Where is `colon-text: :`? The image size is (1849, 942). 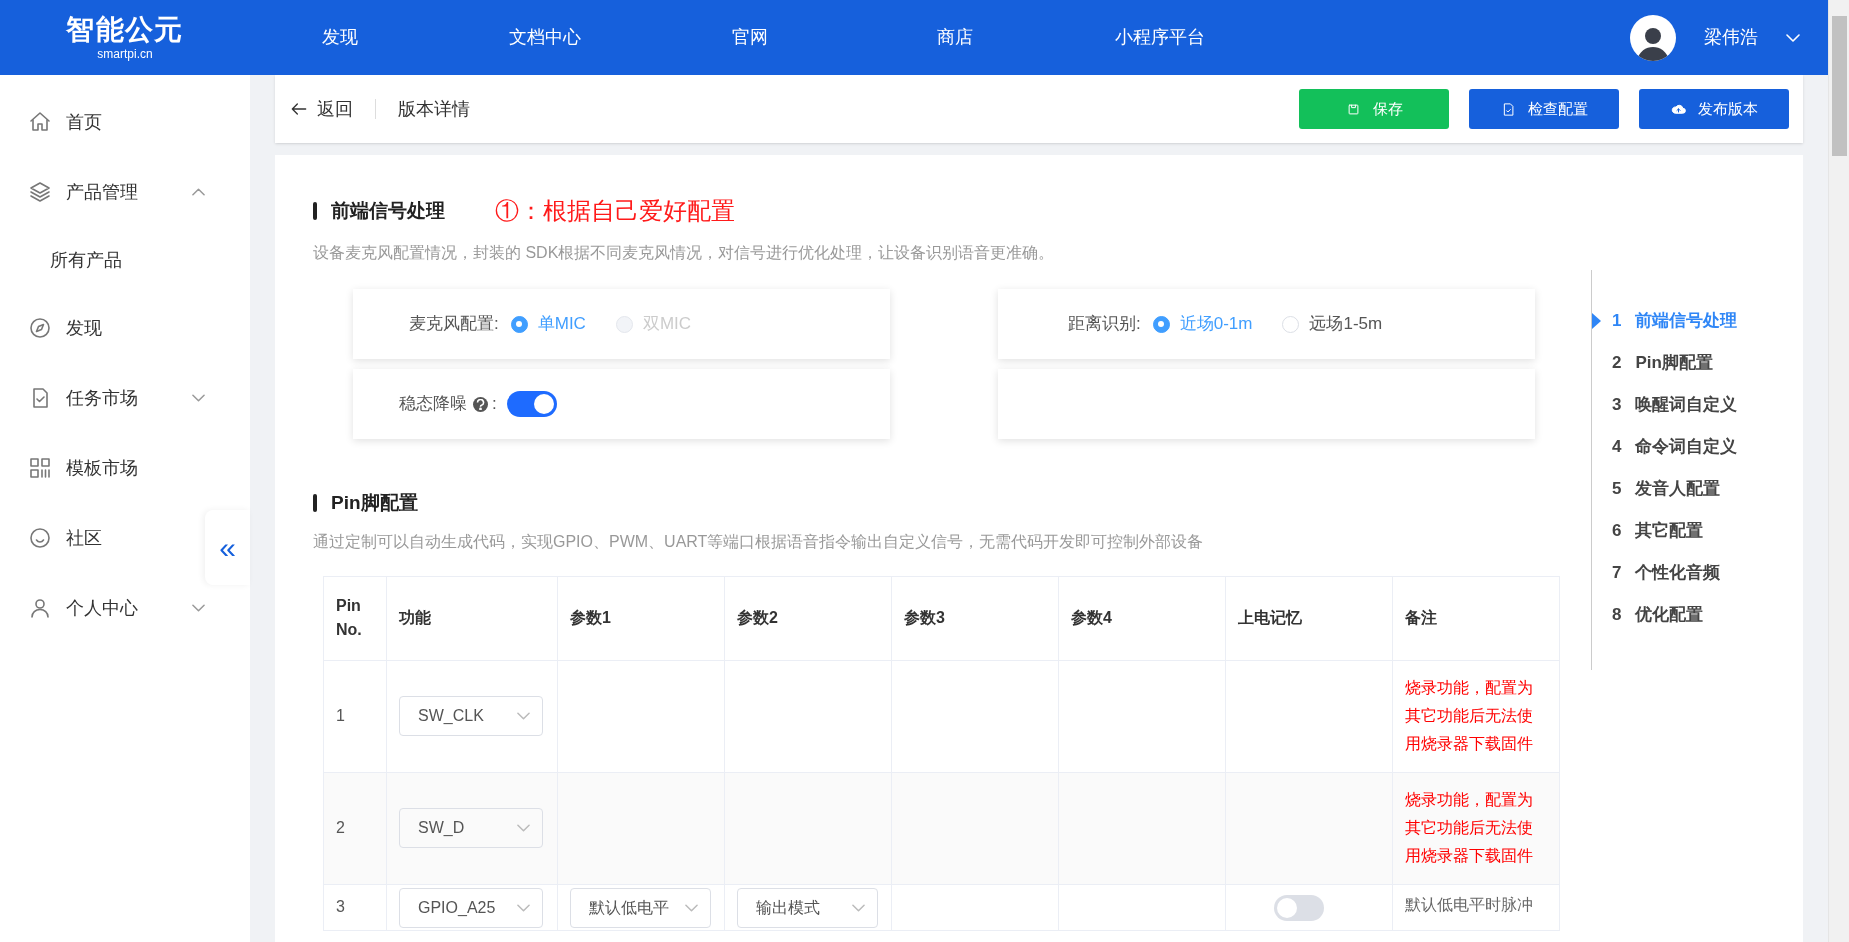
colon-text: : is located at coordinates (494, 404).